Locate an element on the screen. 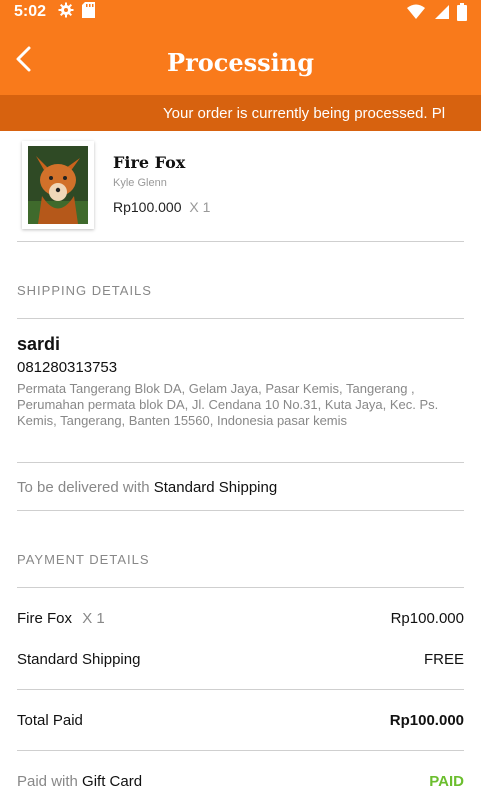 This screenshot has width=481, height=800. shipping-section-label: SHIPPING DETAILS is located at coordinates (84, 290).